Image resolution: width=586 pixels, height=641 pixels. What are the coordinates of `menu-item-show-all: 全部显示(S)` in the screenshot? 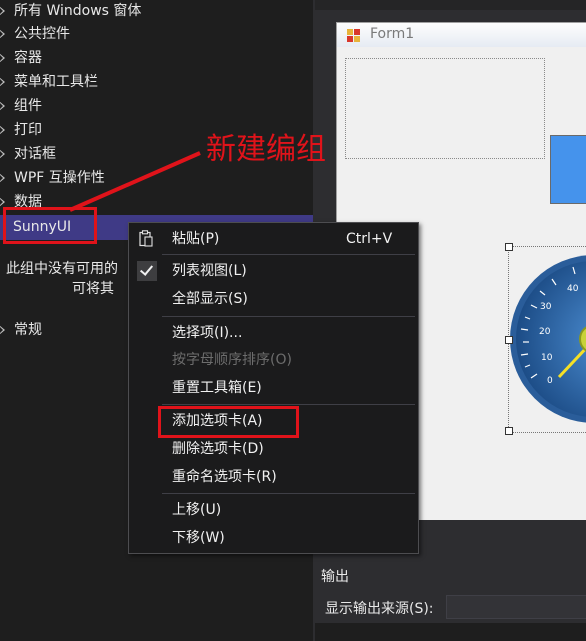 It's located at (273, 299).